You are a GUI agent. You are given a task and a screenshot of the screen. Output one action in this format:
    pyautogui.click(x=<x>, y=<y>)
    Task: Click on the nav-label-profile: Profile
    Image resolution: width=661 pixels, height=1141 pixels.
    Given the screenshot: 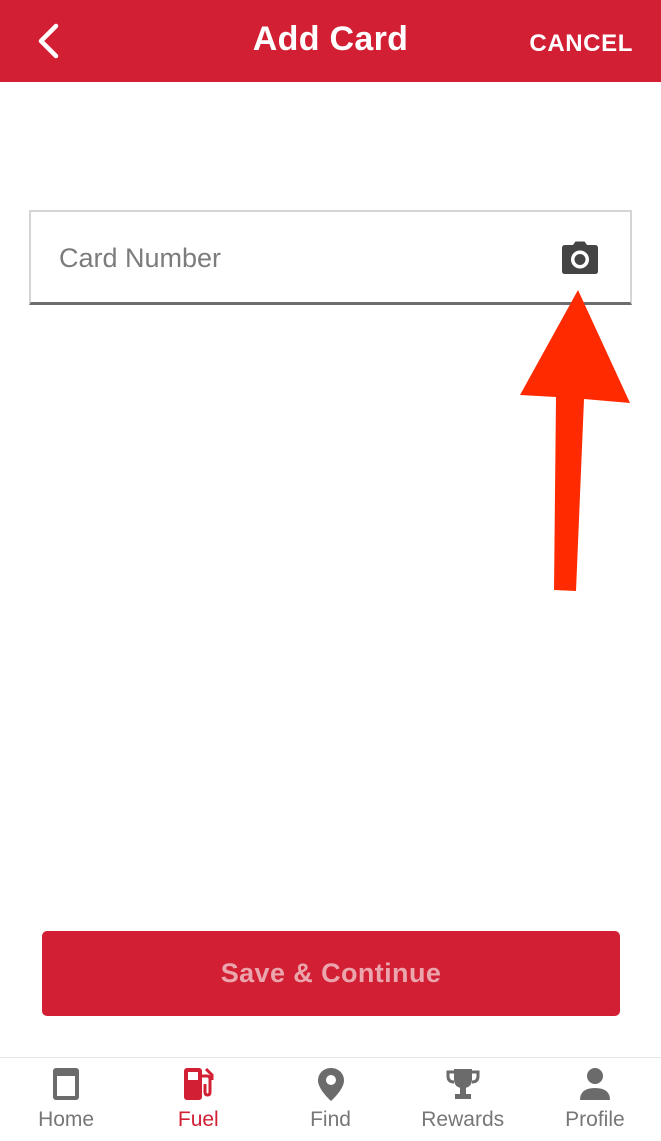 What is the action you would take?
    pyautogui.click(x=595, y=1119)
    